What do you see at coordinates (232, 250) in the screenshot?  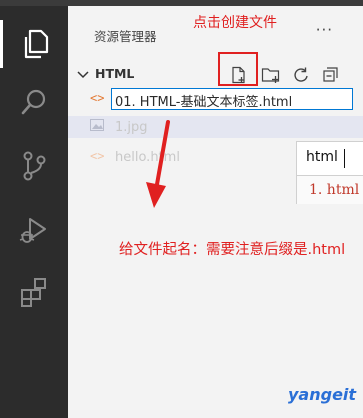 I see `annotation-bottom: 给文件起名：需要注意后缀是.html` at bounding box center [232, 250].